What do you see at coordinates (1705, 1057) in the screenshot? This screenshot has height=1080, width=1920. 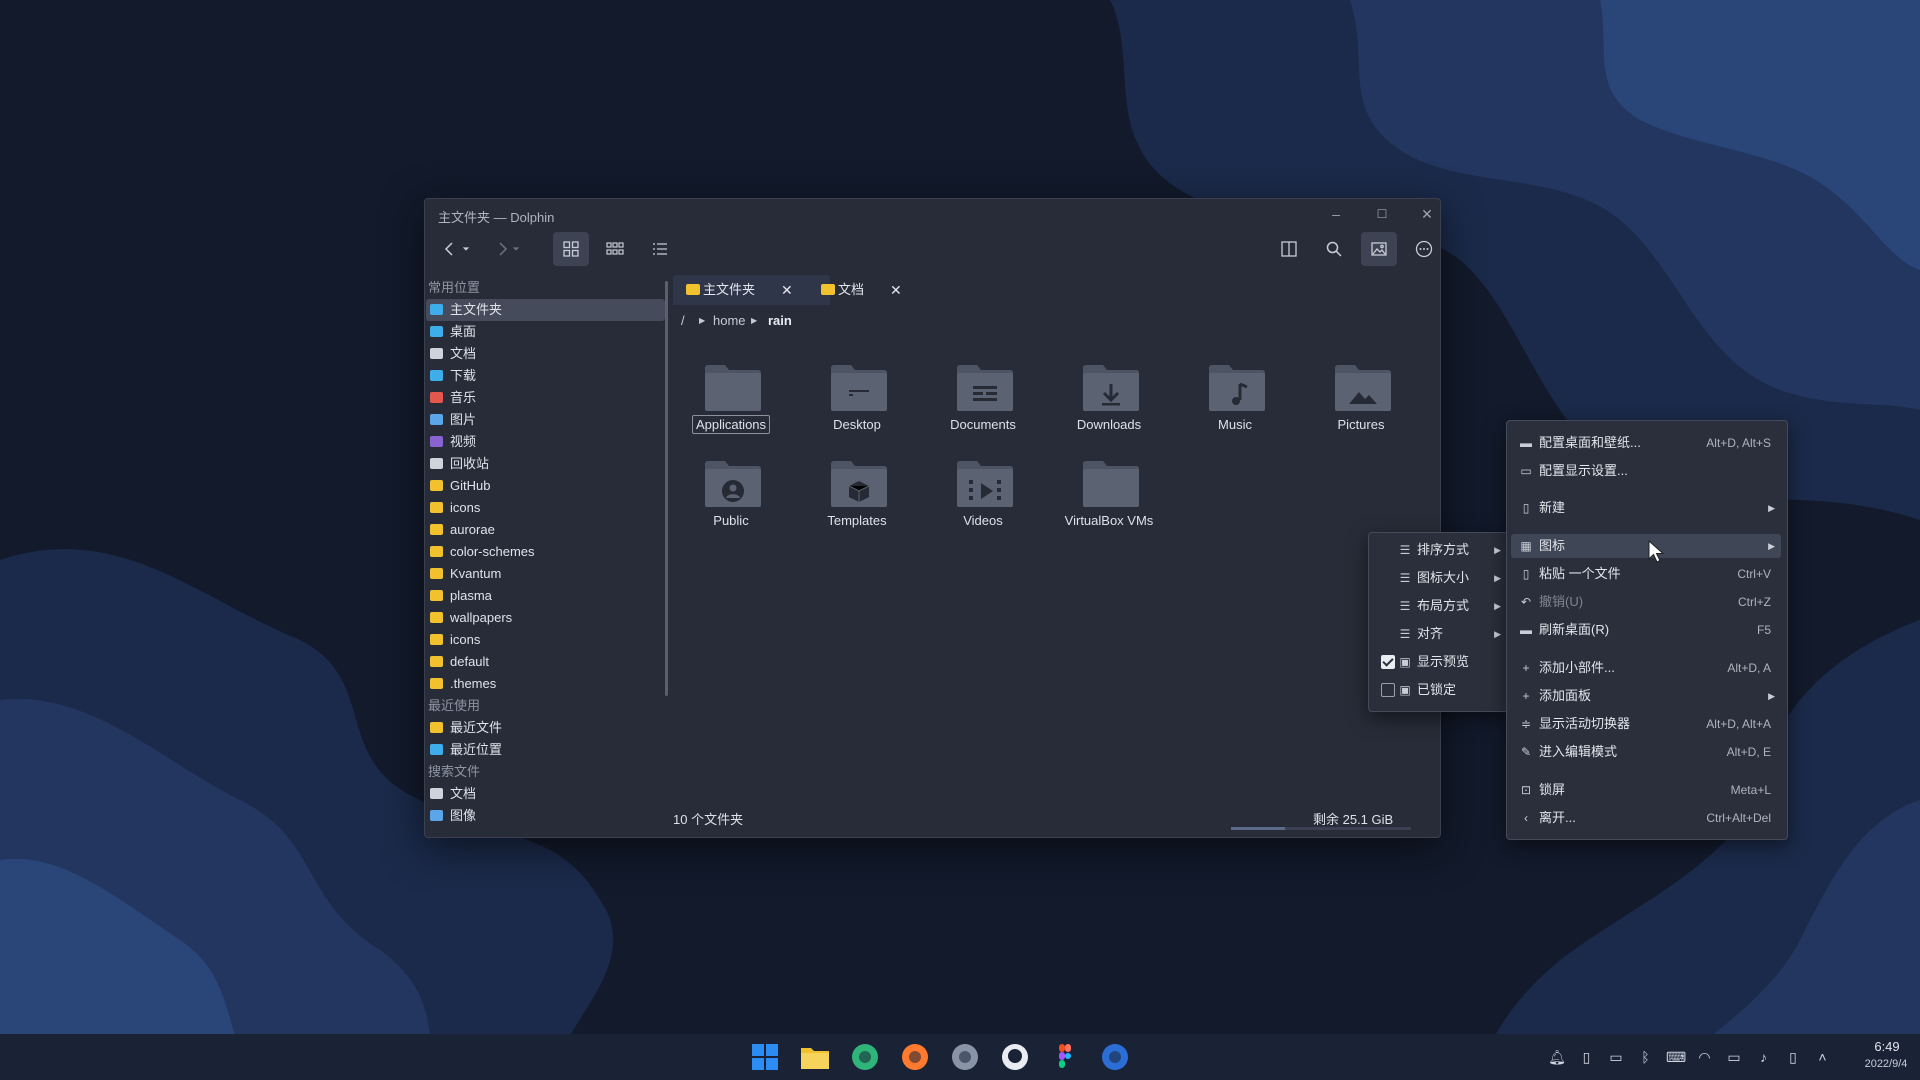 I see `wifi-icon: ◠` at bounding box center [1705, 1057].